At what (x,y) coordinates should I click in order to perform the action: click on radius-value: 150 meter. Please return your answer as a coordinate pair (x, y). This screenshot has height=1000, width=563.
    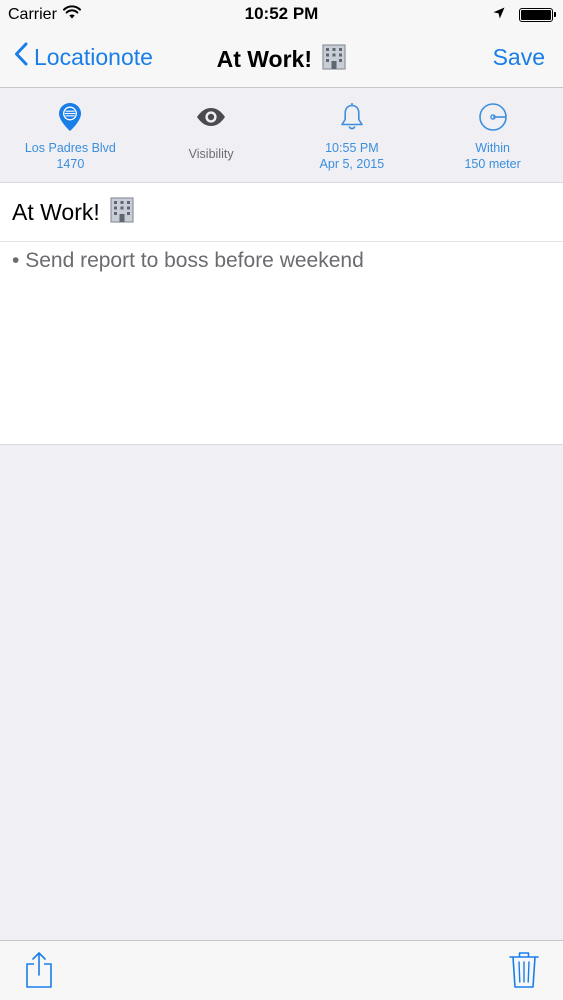
    Looking at the image, I should click on (492, 164).